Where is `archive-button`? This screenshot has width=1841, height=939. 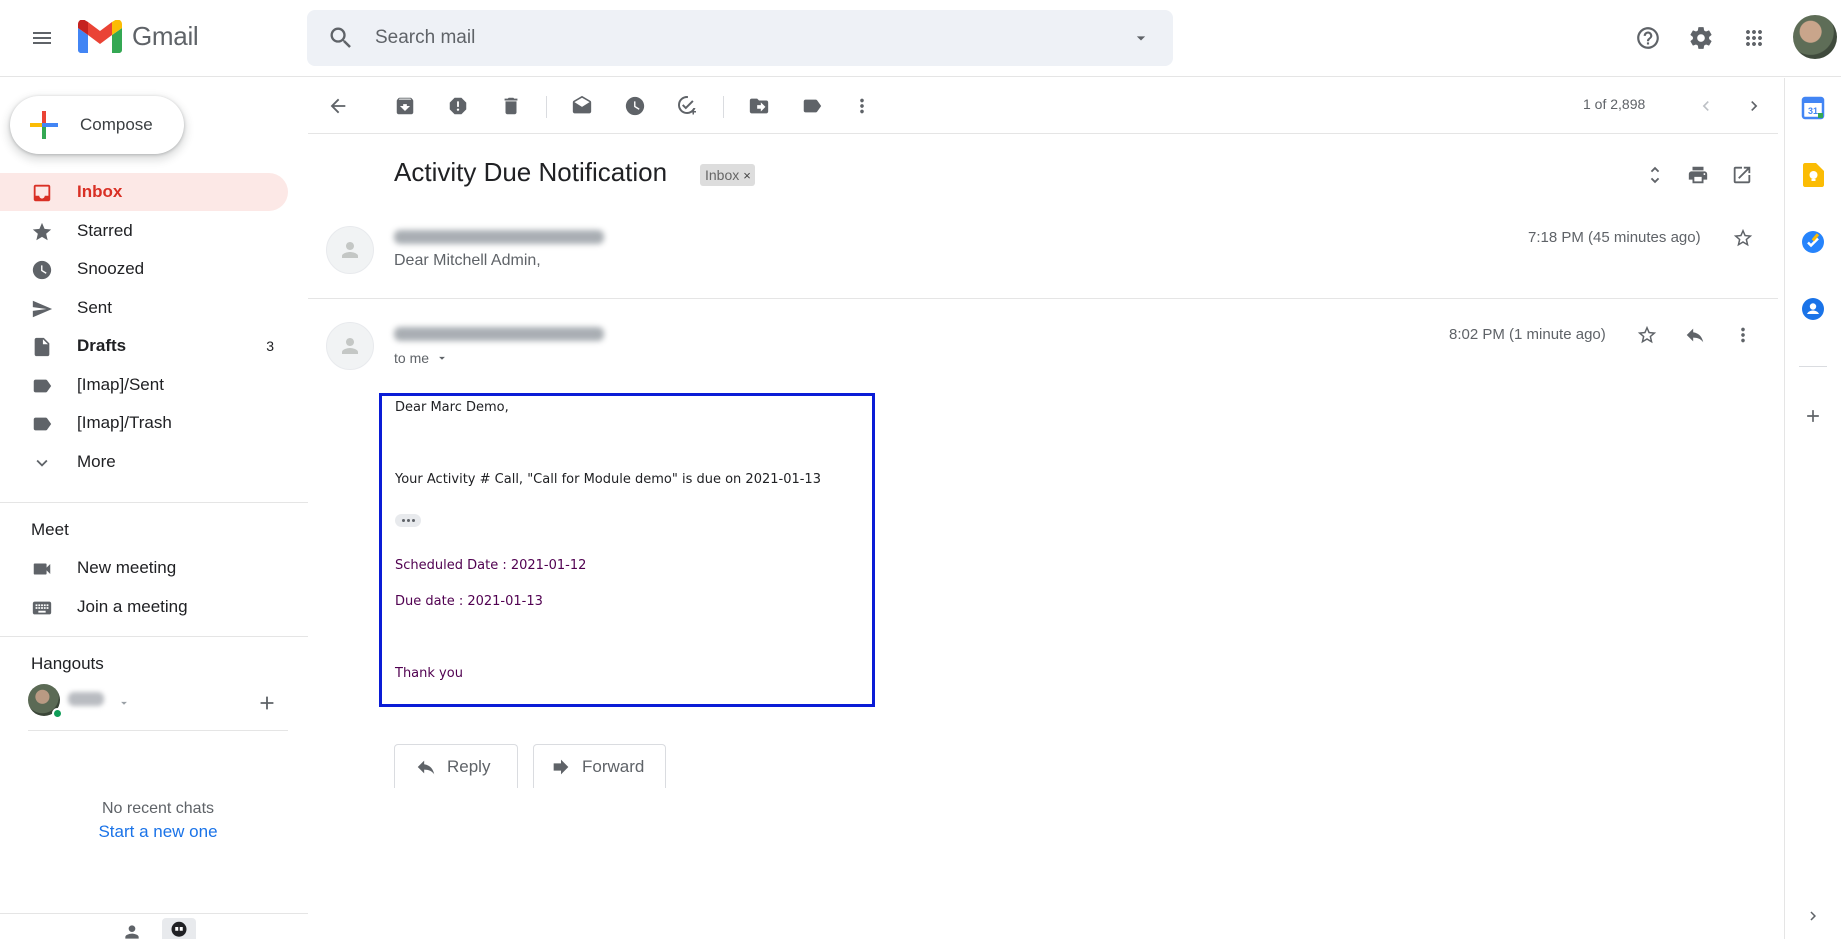
archive-button is located at coordinates (405, 106).